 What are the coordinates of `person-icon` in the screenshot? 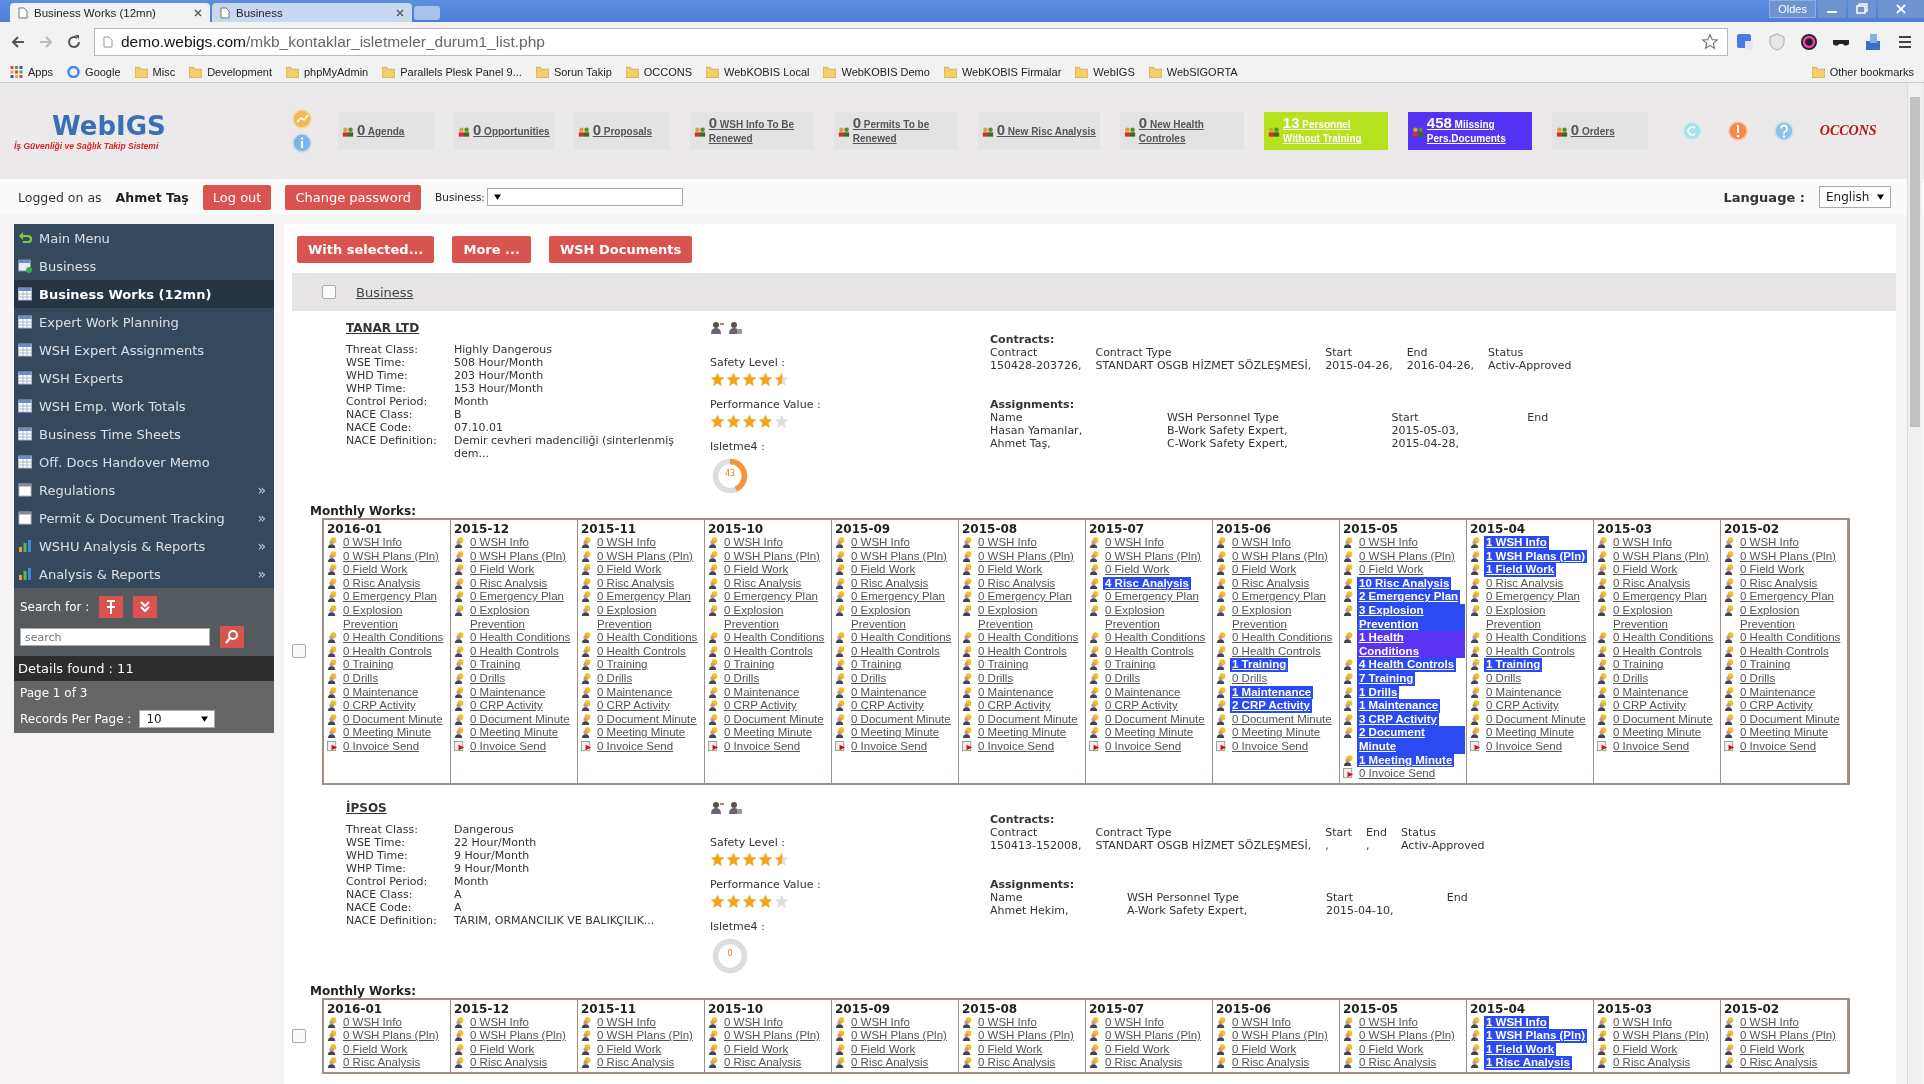 It's located at (717, 807).